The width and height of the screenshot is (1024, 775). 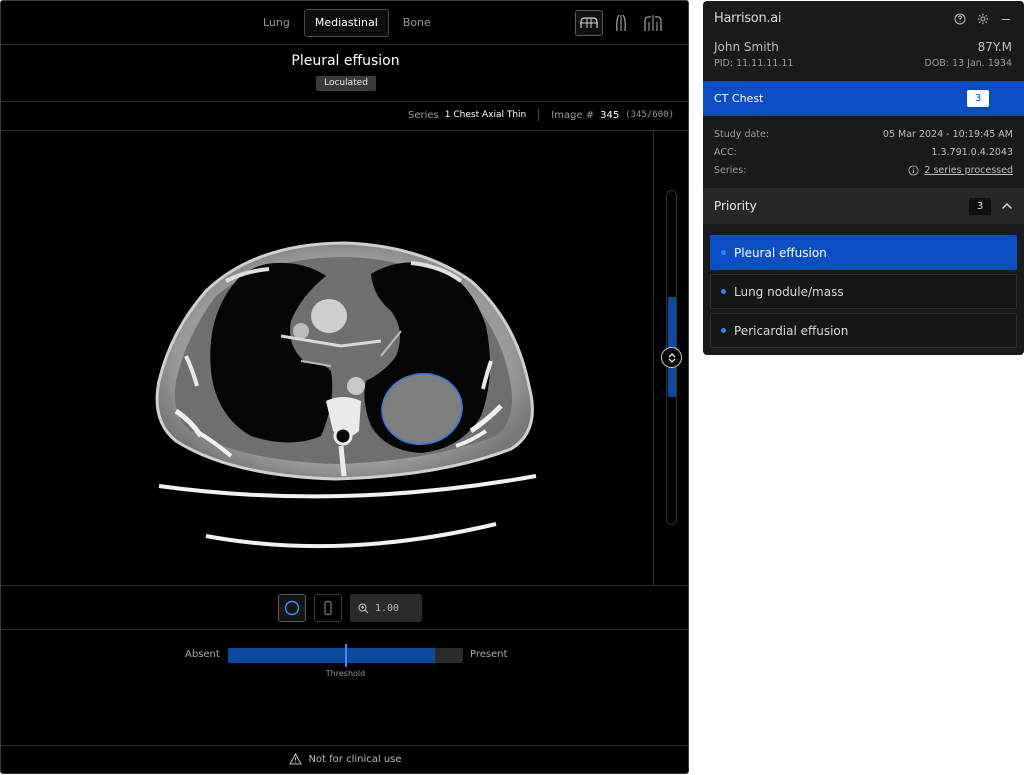 I want to click on patient-ids-row: PID: 11.11.11.11 DOB: 13 Jan. 1934, so click(x=863, y=63).